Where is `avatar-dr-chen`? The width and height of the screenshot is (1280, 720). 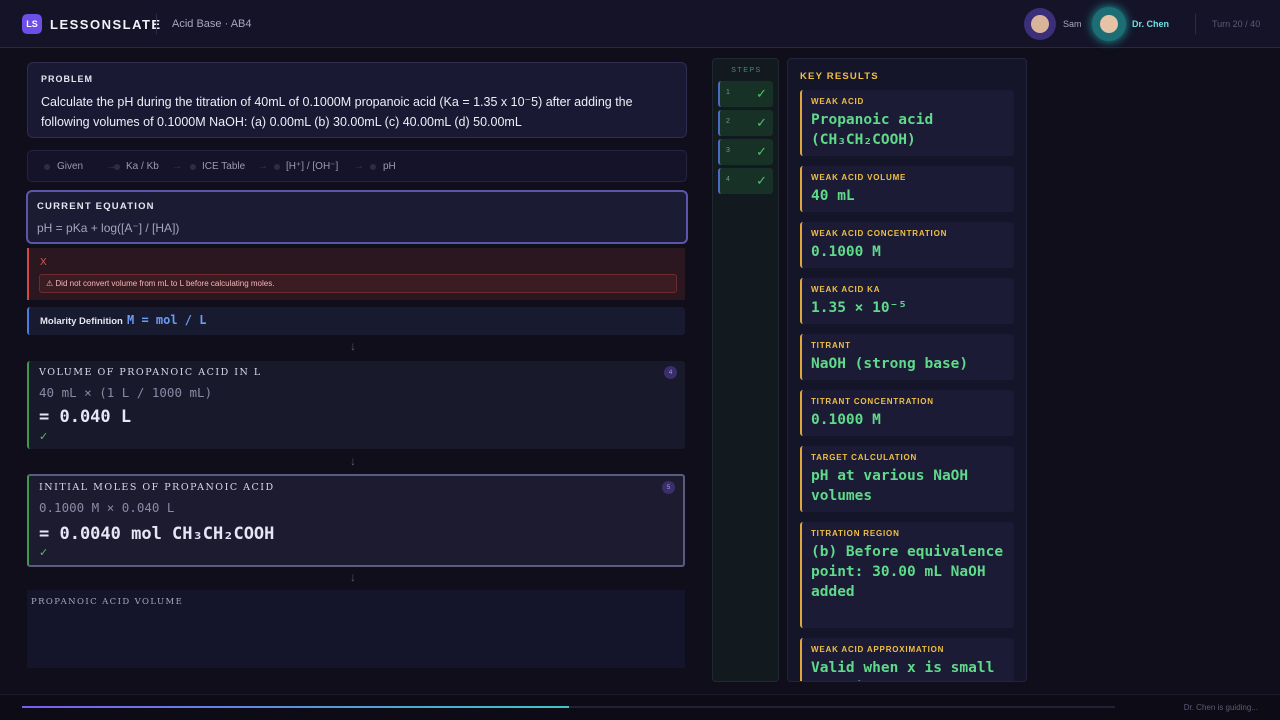
avatar-dr-chen is located at coordinates (1109, 24).